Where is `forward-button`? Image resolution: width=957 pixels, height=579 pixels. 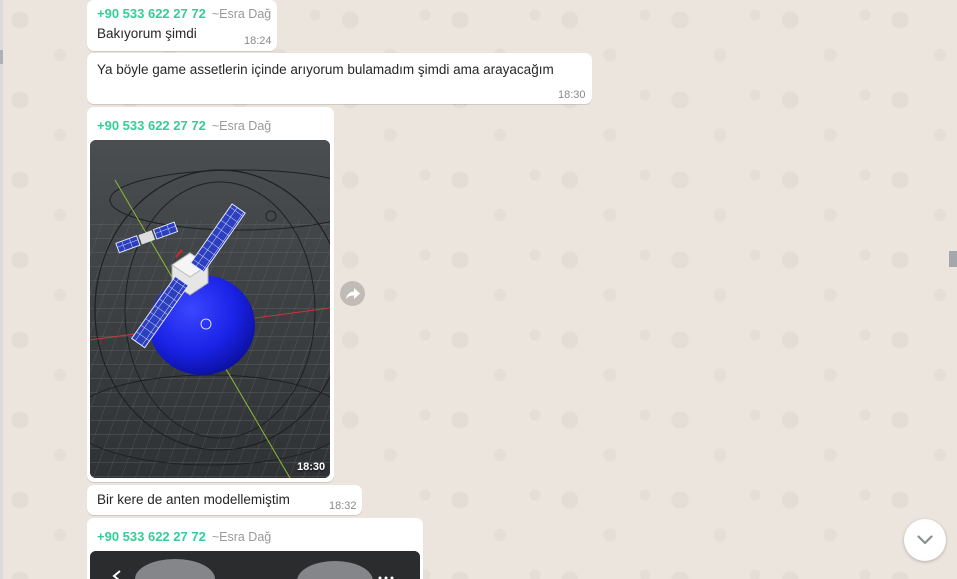 forward-button is located at coordinates (352, 293).